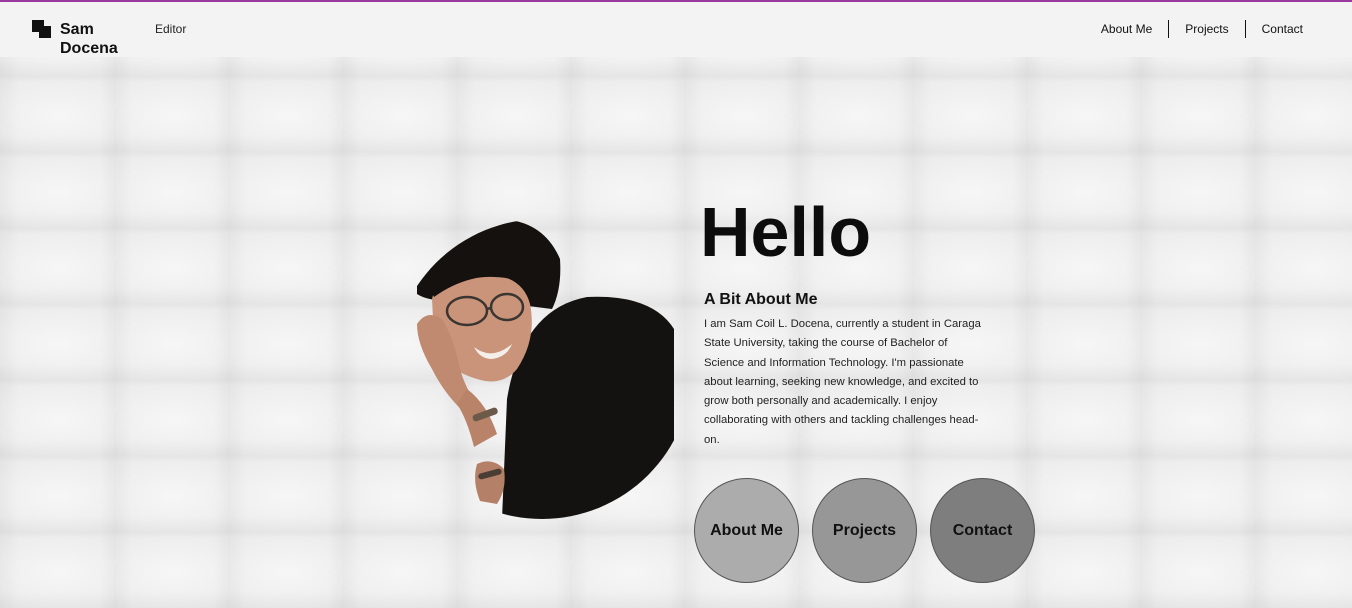  What do you see at coordinates (1134, 29) in the screenshot?
I see `nav-link-about-me: About Me` at bounding box center [1134, 29].